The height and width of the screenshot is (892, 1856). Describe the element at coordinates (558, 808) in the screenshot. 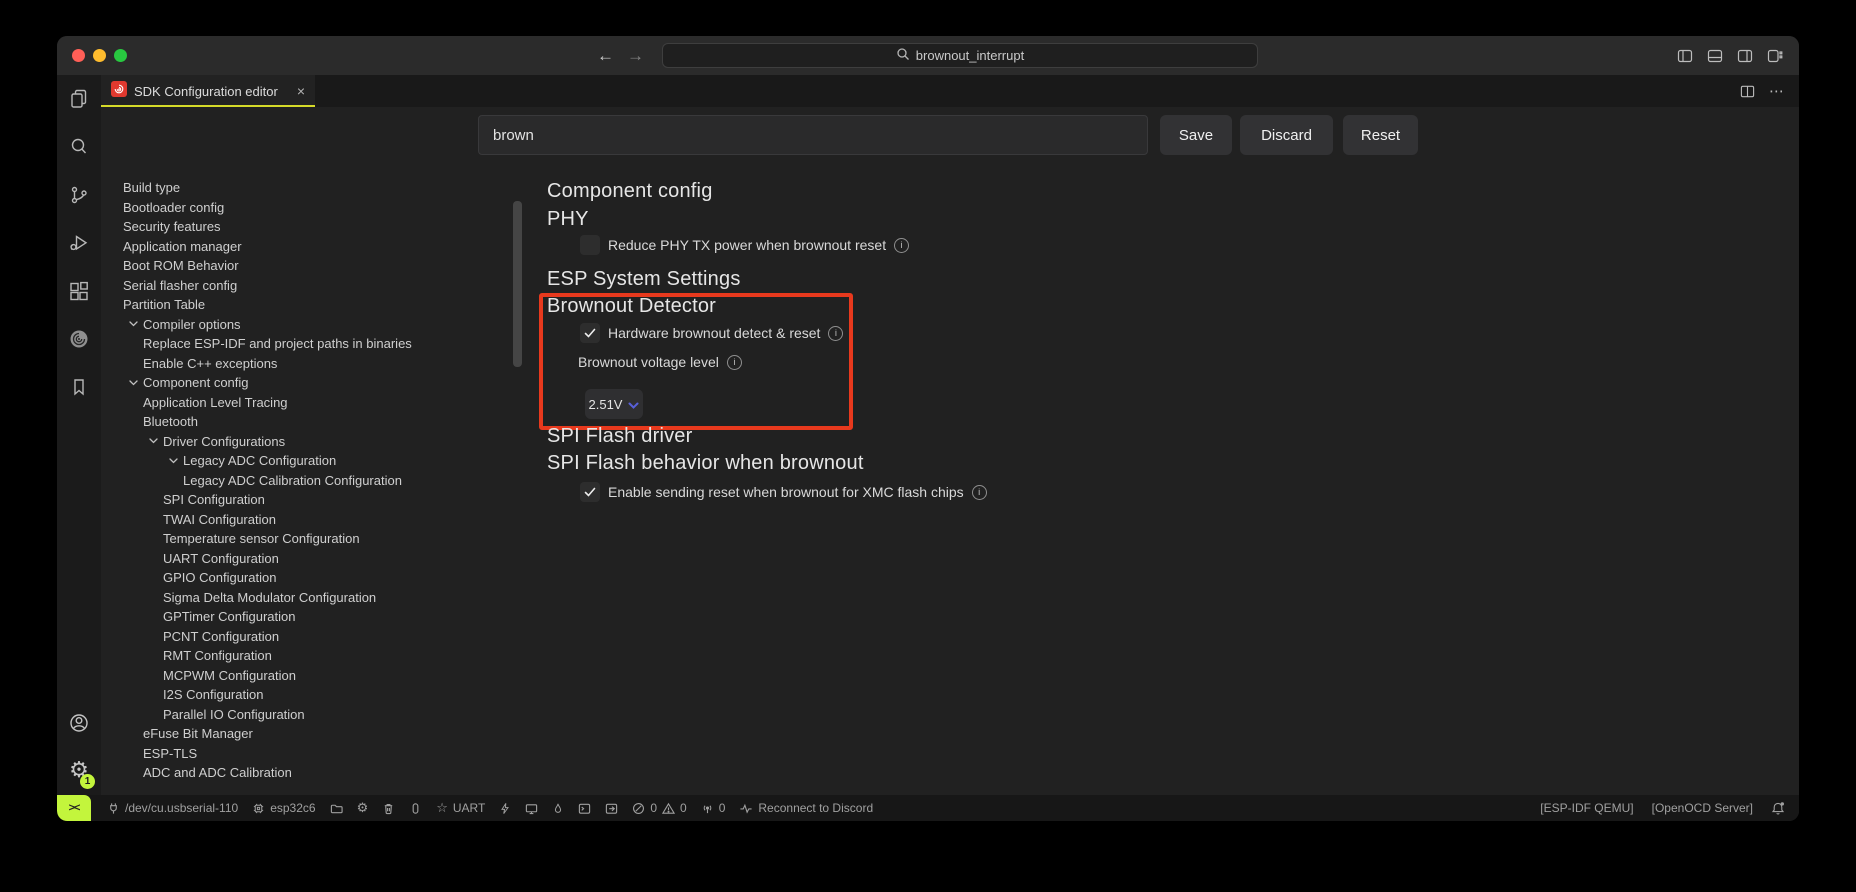

I see `flame-icon` at that location.